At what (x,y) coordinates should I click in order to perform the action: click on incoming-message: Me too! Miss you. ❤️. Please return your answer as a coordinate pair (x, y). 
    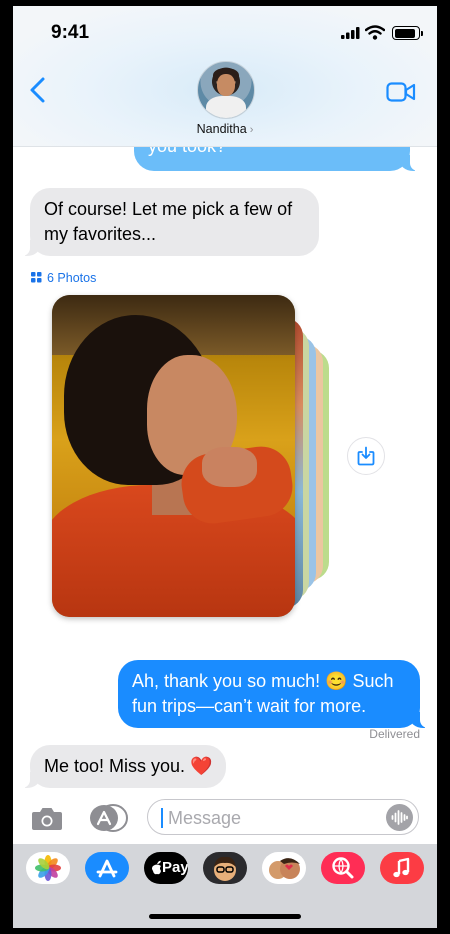
    Looking at the image, I should click on (123, 766).